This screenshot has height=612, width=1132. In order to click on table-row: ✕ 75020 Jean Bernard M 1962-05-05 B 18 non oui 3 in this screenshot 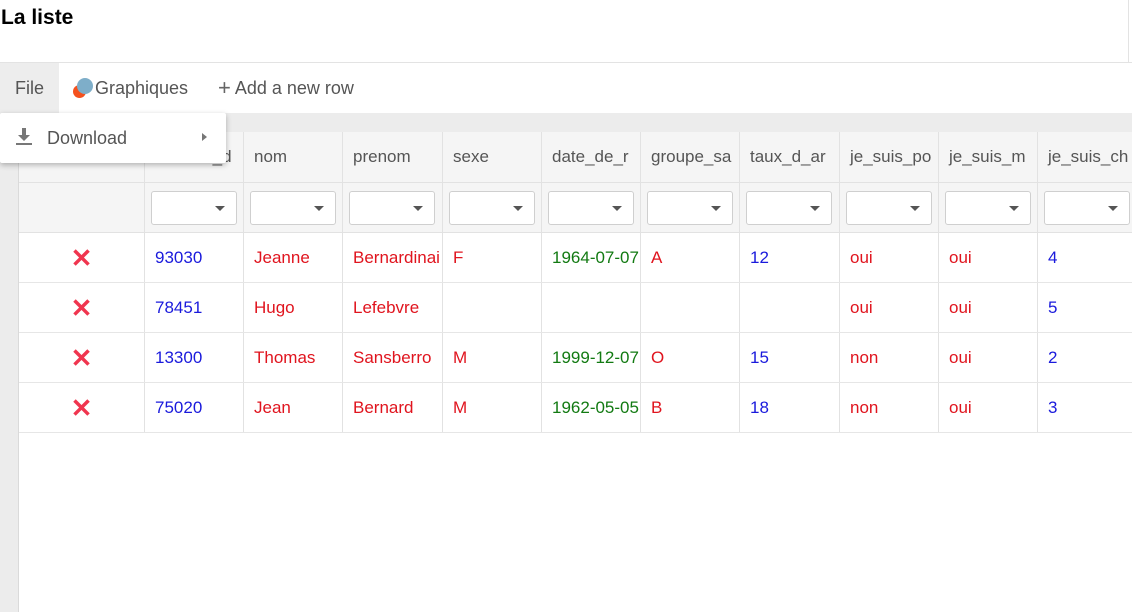, I will do `click(575, 408)`.